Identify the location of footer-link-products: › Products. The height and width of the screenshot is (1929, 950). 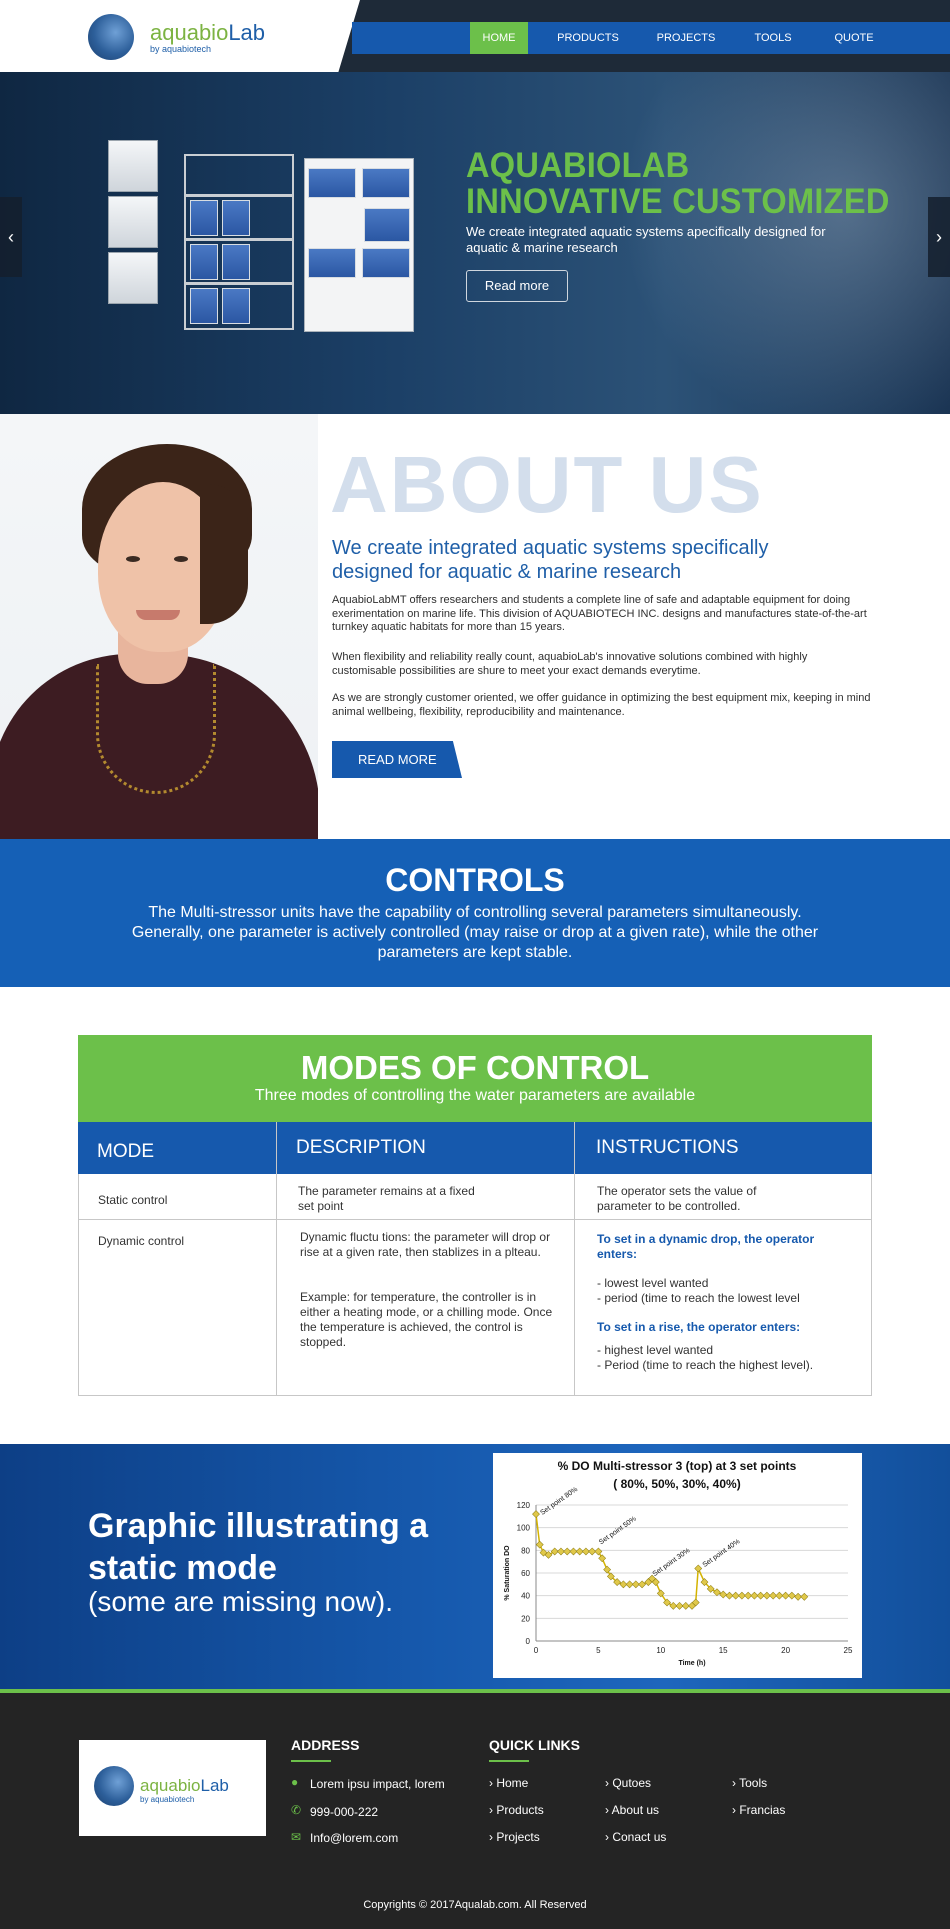
(516, 1810).